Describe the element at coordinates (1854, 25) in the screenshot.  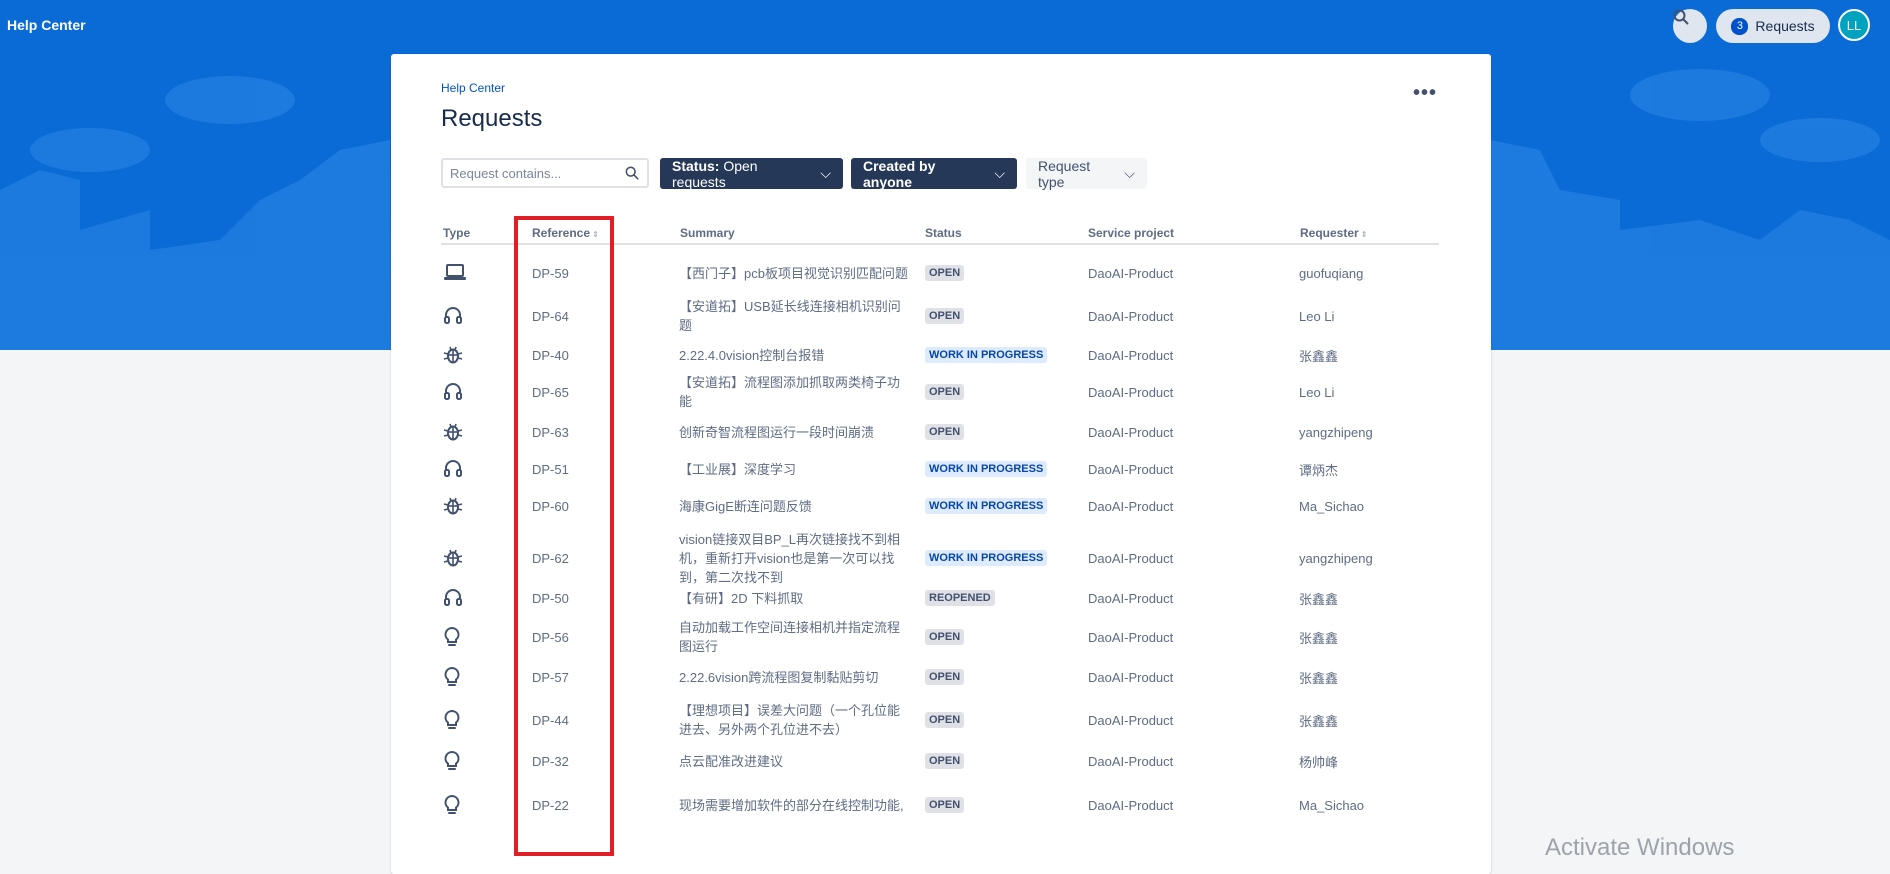
I see `user-avatar: LL` at that location.